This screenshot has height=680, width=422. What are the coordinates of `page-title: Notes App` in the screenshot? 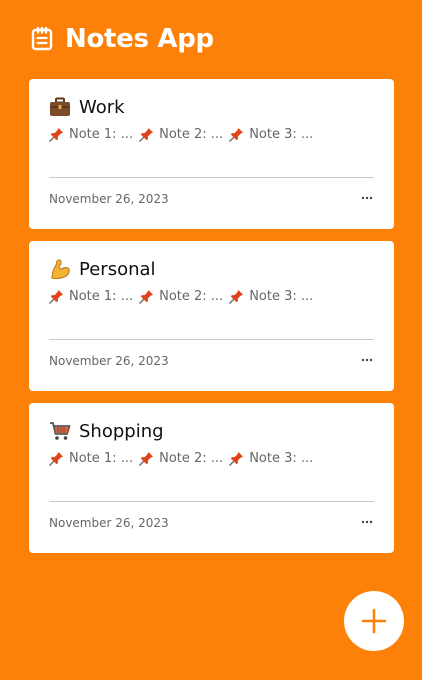 It's located at (139, 39).